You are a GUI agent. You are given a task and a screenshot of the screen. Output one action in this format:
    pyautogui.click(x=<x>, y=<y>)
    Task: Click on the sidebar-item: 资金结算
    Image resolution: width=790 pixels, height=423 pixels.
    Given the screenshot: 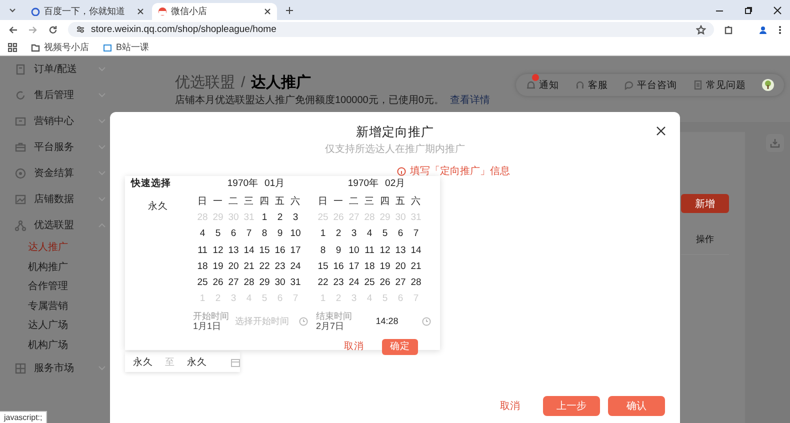 What is the action you would take?
    pyautogui.click(x=55, y=173)
    